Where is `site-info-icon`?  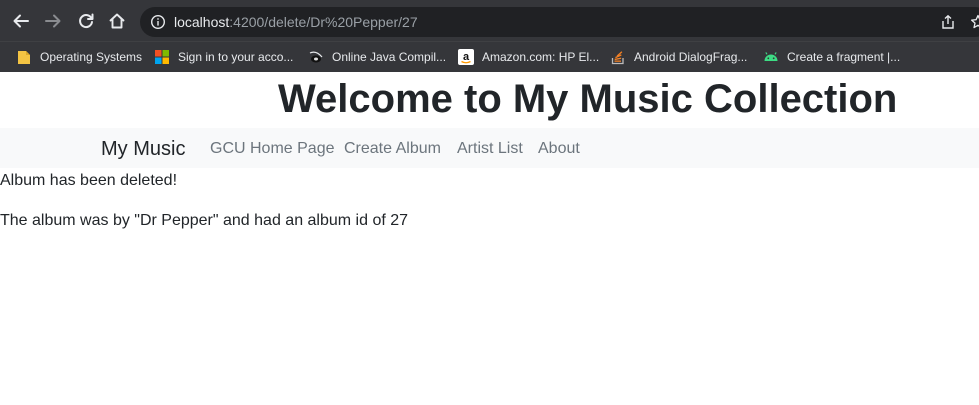
site-info-icon is located at coordinates (158, 22).